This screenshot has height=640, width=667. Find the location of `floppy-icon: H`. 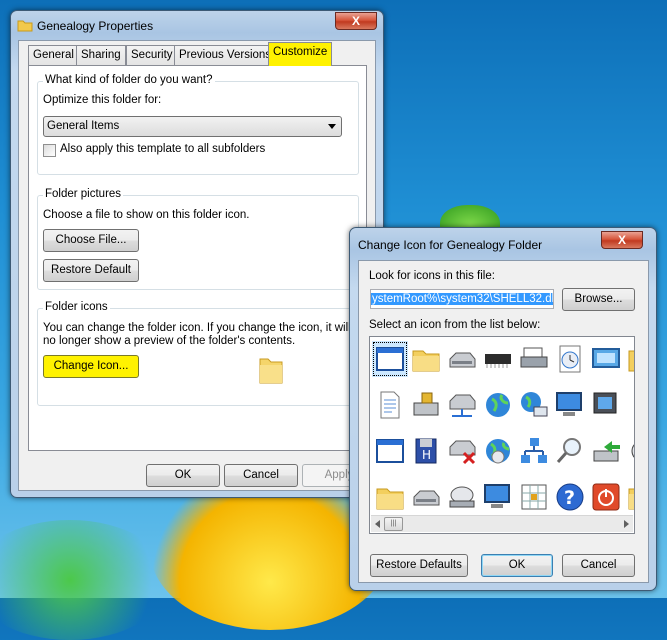

floppy-icon: H is located at coordinates (426, 451).